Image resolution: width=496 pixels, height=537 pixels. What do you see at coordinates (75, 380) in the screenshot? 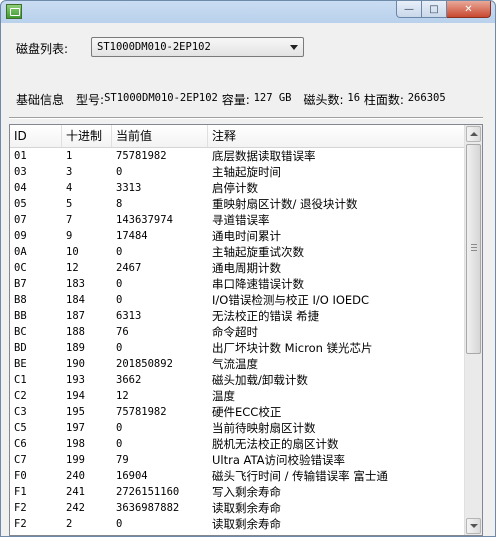
I see `cell-decimal: 193` at bounding box center [75, 380].